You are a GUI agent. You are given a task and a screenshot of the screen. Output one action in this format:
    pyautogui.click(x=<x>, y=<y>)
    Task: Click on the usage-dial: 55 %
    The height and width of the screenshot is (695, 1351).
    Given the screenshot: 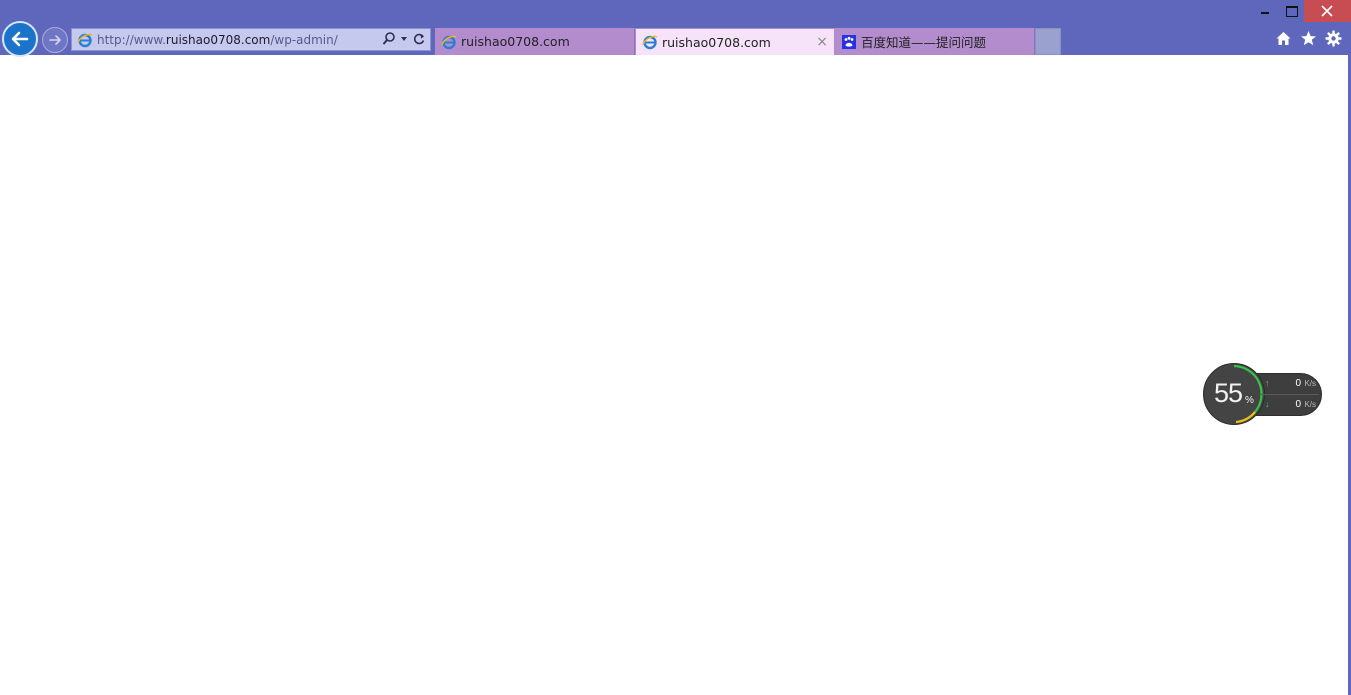 What is the action you would take?
    pyautogui.click(x=1234, y=394)
    